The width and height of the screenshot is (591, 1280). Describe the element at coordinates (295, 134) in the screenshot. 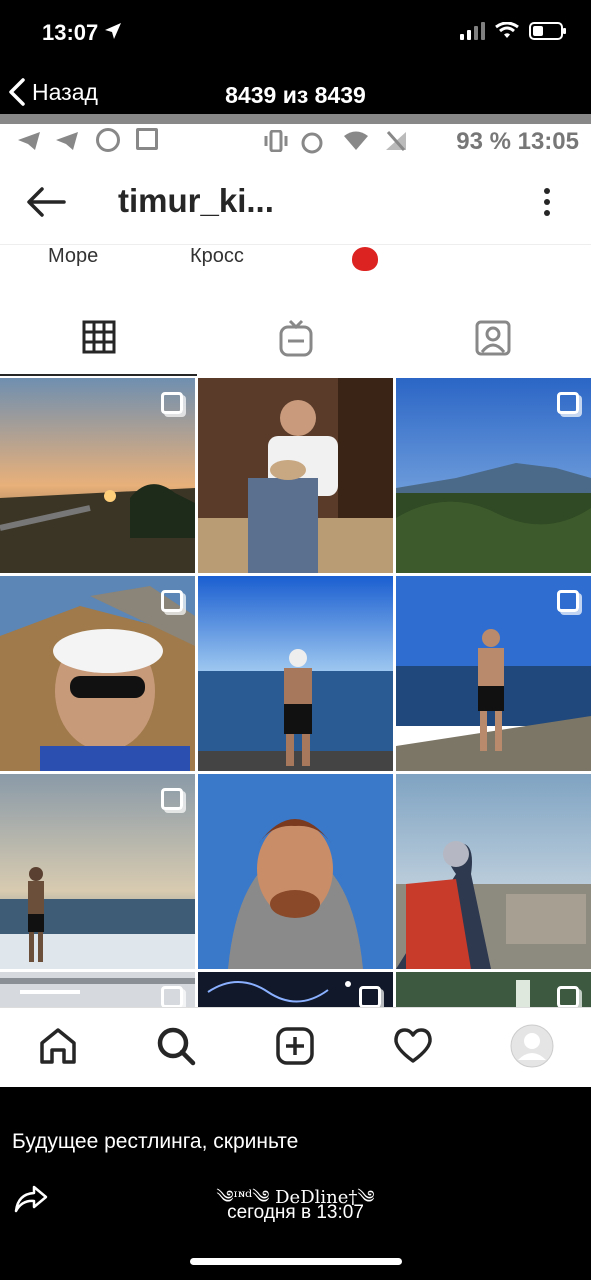

I see `android-status-bar: 93 % 13:05` at that location.